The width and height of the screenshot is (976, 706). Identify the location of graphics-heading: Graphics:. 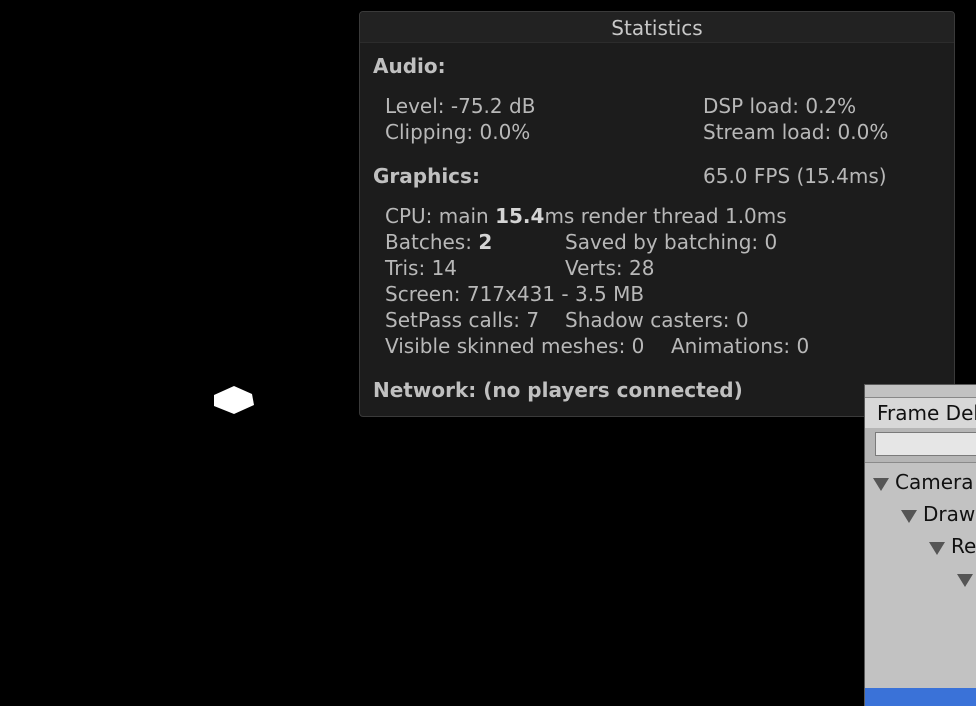
(426, 176).